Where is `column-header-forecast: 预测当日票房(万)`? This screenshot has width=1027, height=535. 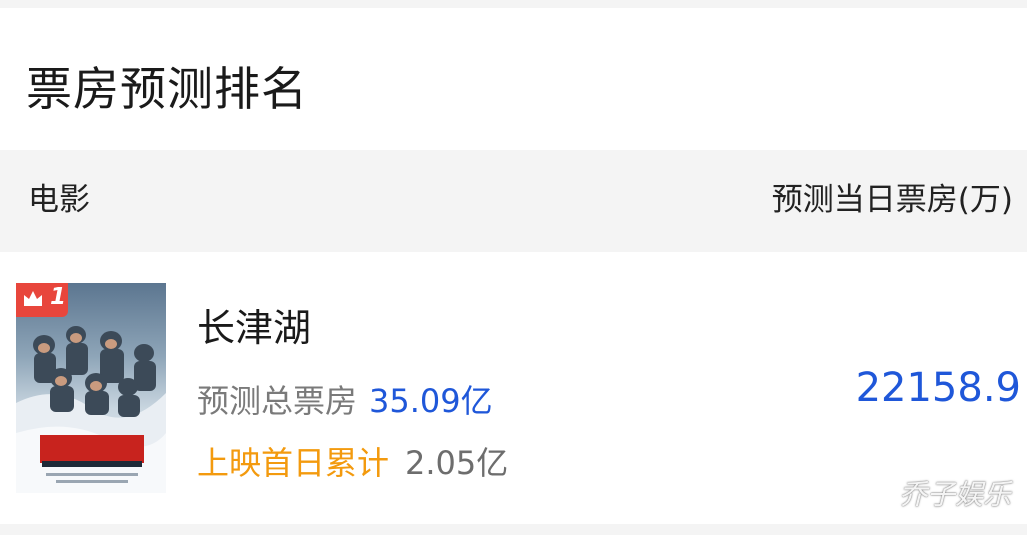 column-header-forecast: 预测当日票房(万) is located at coordinates (892, 200).